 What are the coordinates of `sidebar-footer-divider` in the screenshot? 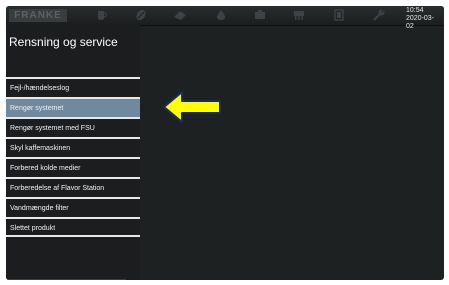 It's located at (67, 279).